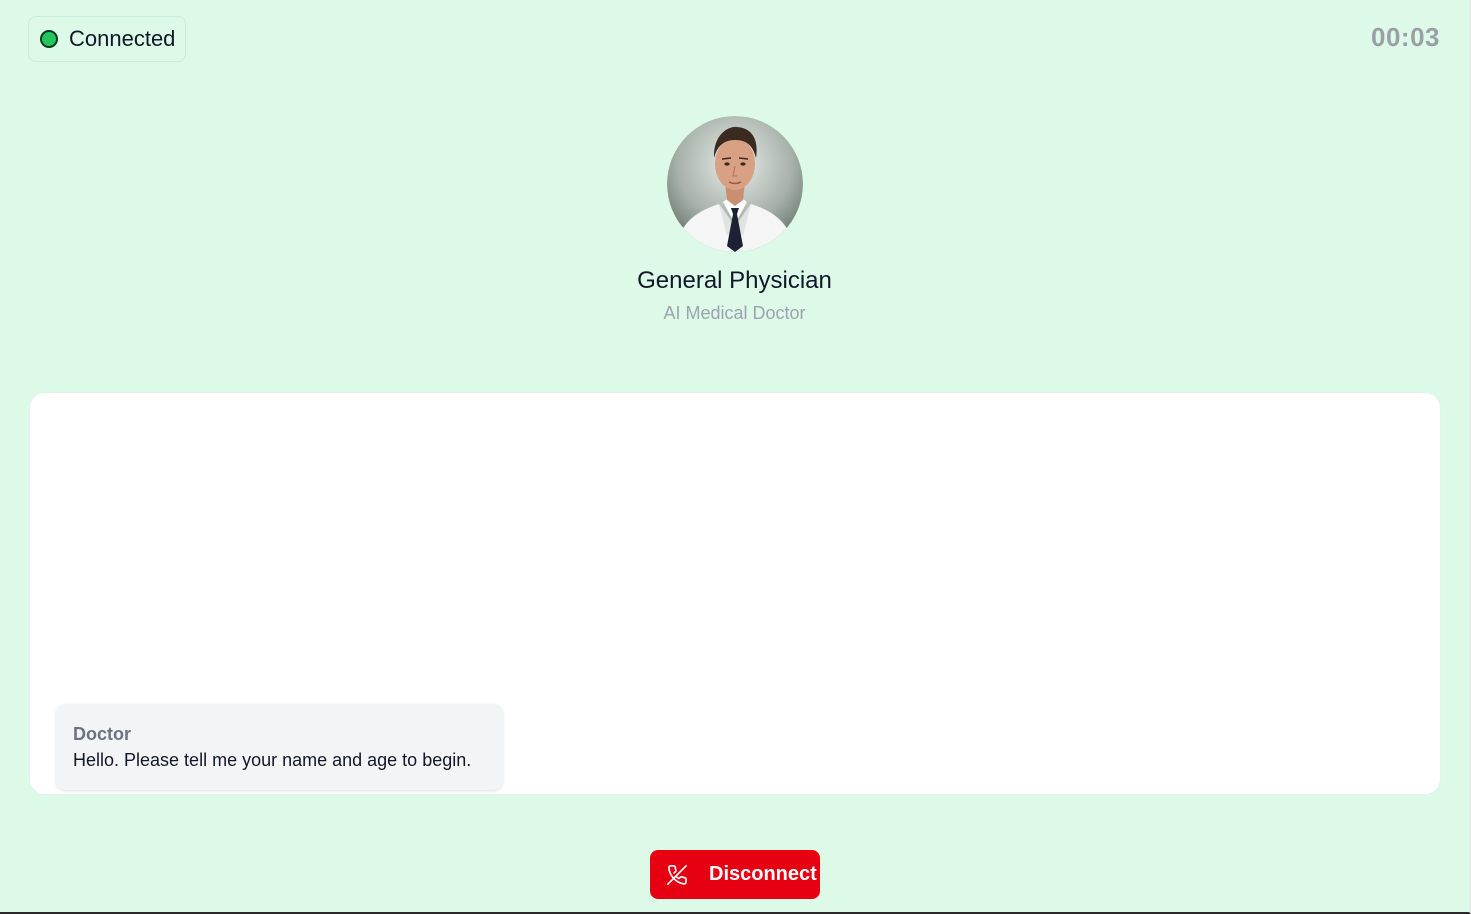 This screenshot has width=1471, height=914. What do you see at coordinates (677, 874) in the screenshot?
I see `phone-off-icon` at bounding box center [677, 874].